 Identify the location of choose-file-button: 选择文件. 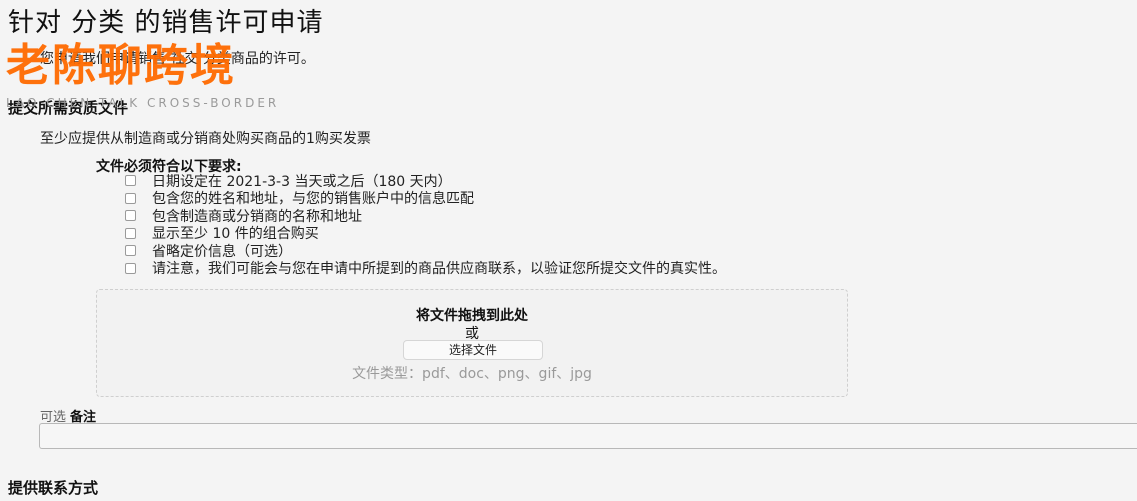
(473, 350).